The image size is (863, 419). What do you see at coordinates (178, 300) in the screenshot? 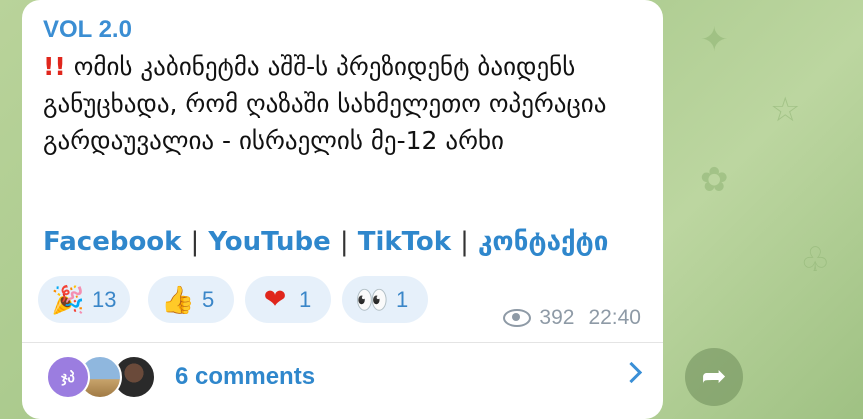
I see `thumbs-up-icon: 👍` at bounding box center [178, 300].